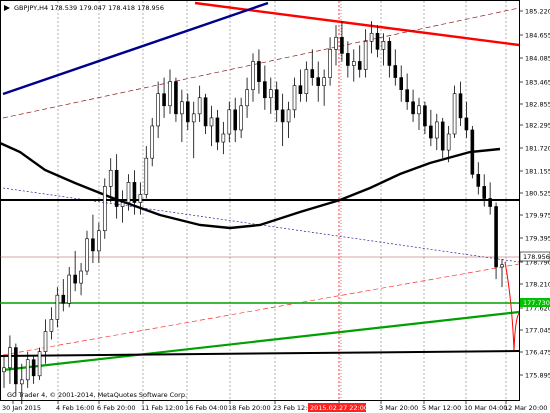 This screenshot has height=413, width=550. Describe the element at coordinates (537, 35) in the screenshot. I see `price-tick-label: 184.655` at that location.